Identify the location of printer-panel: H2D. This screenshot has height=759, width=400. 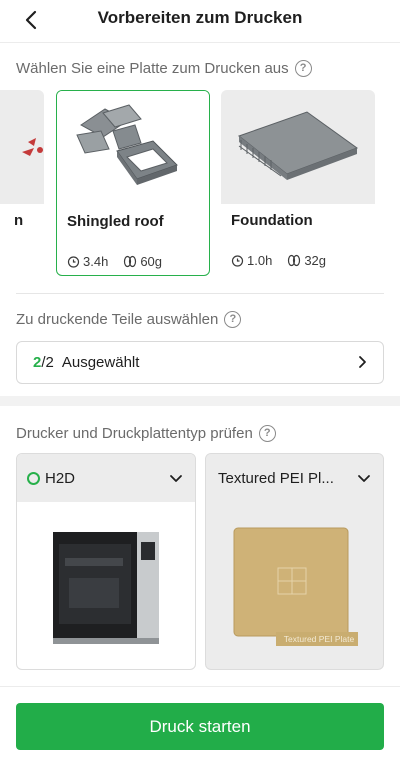
(106, 561).